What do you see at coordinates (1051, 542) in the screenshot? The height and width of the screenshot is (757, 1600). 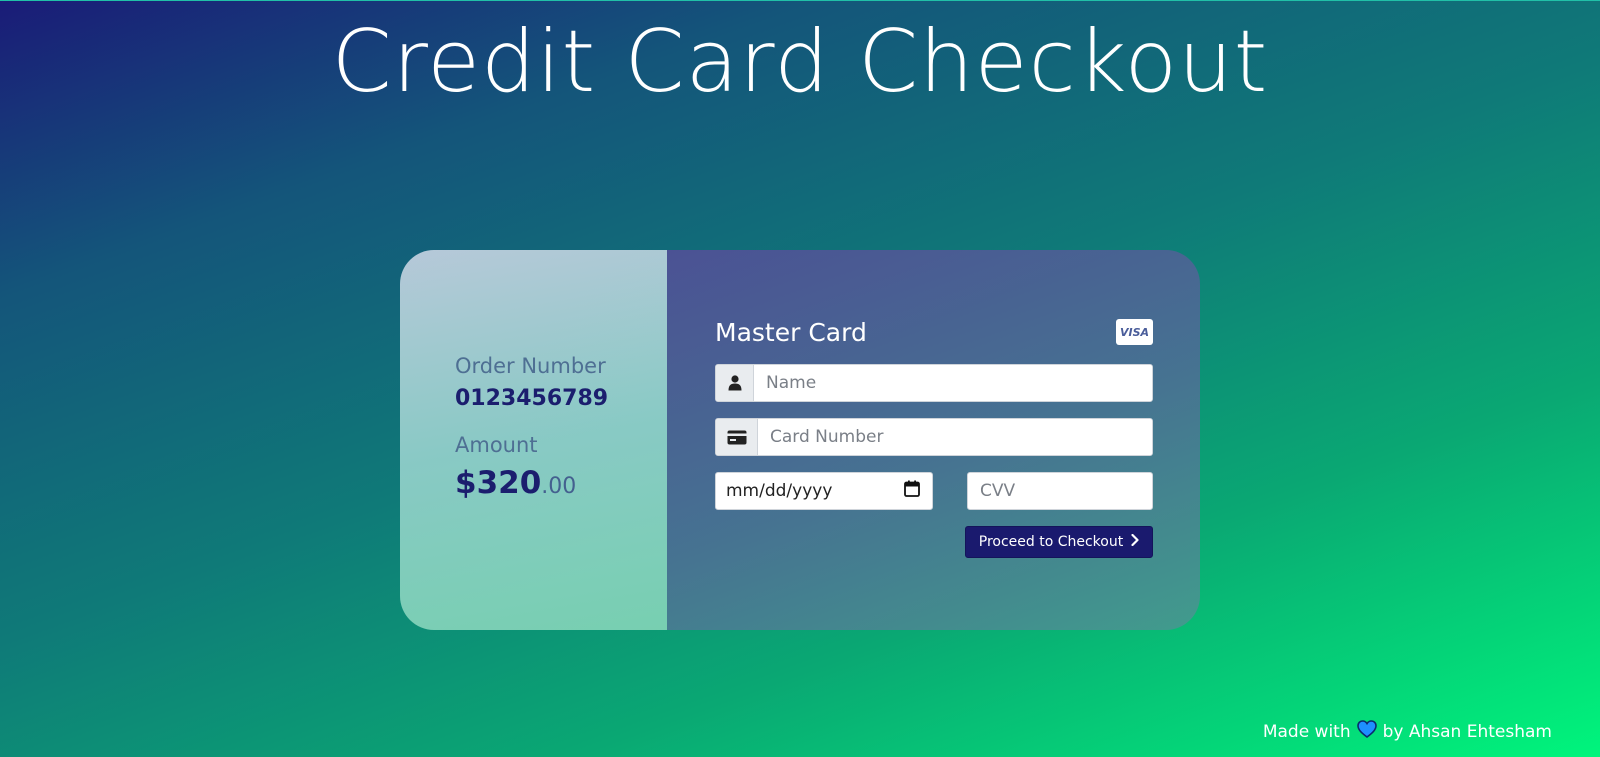 I see `checkout-button-label: Proceed to Checkout` at bounding box center [1051, 542].